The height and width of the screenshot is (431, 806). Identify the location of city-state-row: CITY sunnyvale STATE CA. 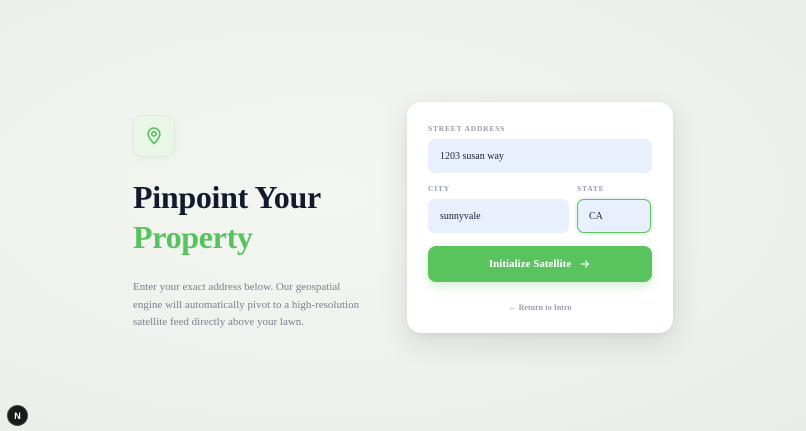
(540, 208).